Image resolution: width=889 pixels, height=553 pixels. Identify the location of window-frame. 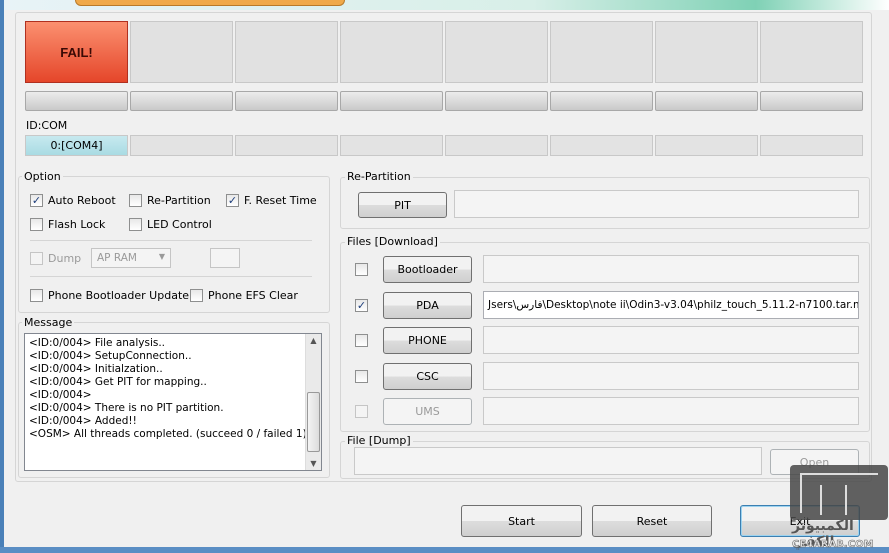
(2, 276).